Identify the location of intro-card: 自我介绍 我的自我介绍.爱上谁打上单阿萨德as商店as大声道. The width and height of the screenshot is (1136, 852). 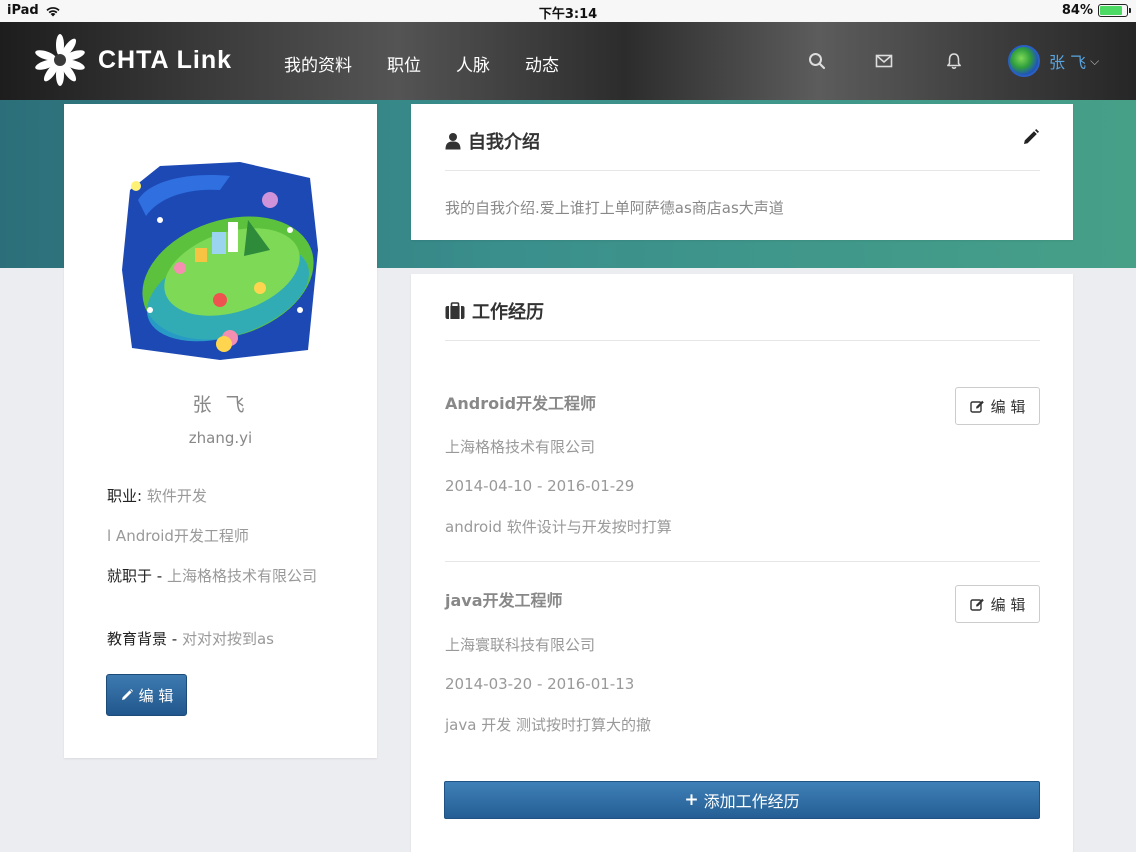
(742, 172).